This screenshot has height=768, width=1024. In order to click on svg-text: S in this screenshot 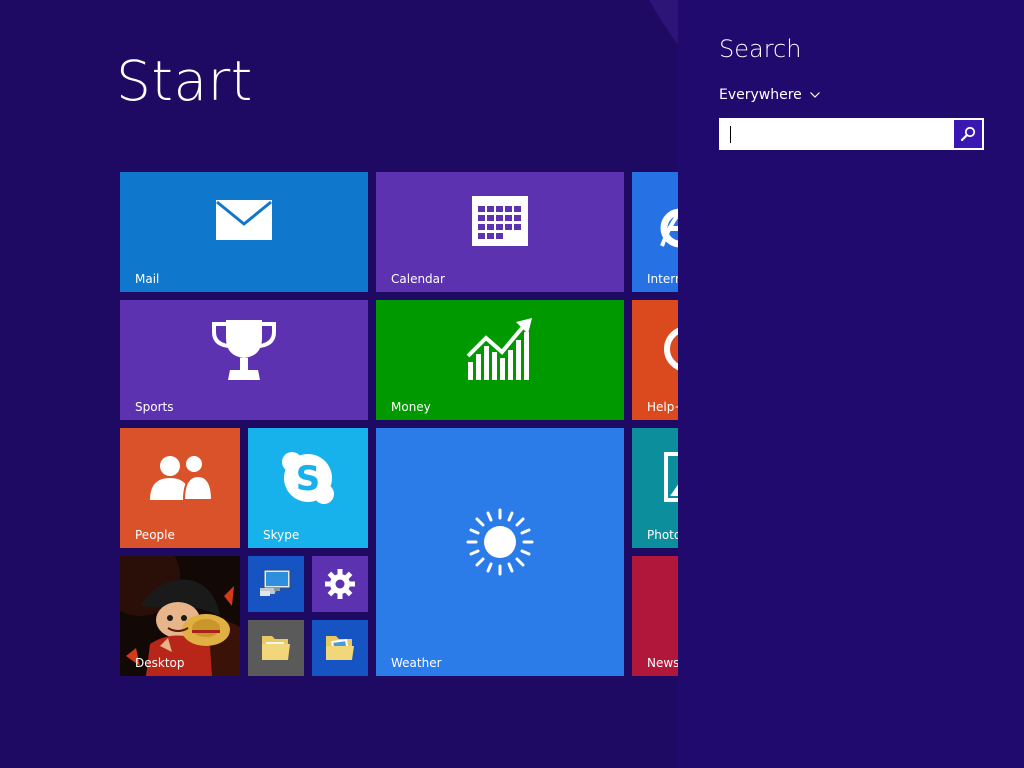, I will do `click(308, 479)`.